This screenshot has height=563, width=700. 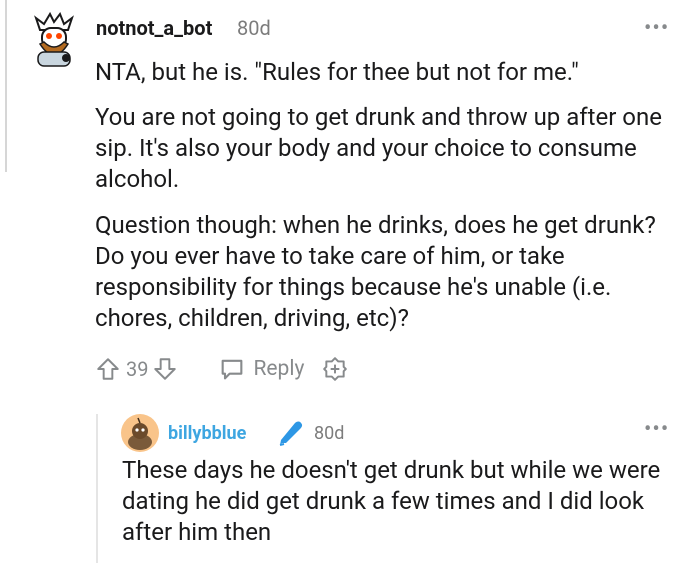 What do you see at coordinates (165, 369) in the screenshot?
I see `downvote-icon` at bounding box center [165, 369].